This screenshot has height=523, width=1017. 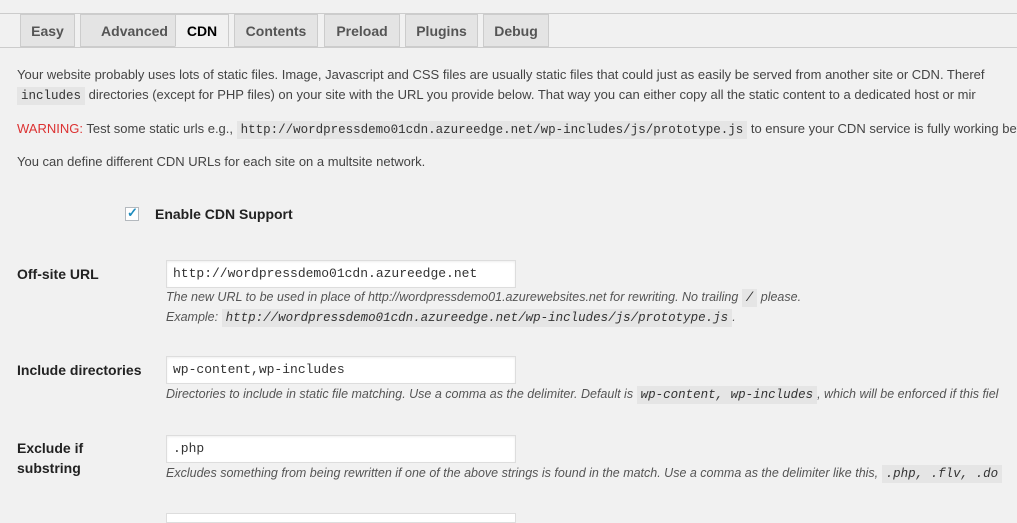 What do you see at coordinates (779, 297) in the screenshot?
I see `offsite-desc-end: please.` at bounding box center [779, 297].